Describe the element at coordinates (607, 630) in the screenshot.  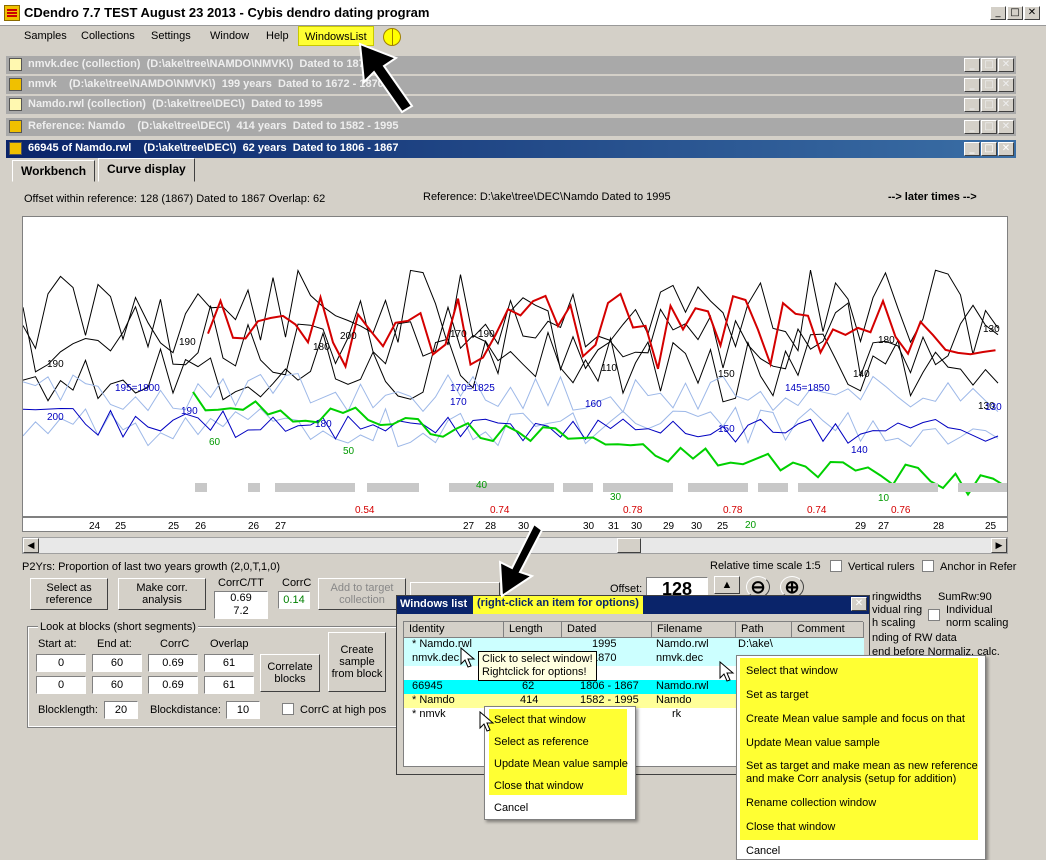
I see `col-dated: Dated` at that location.